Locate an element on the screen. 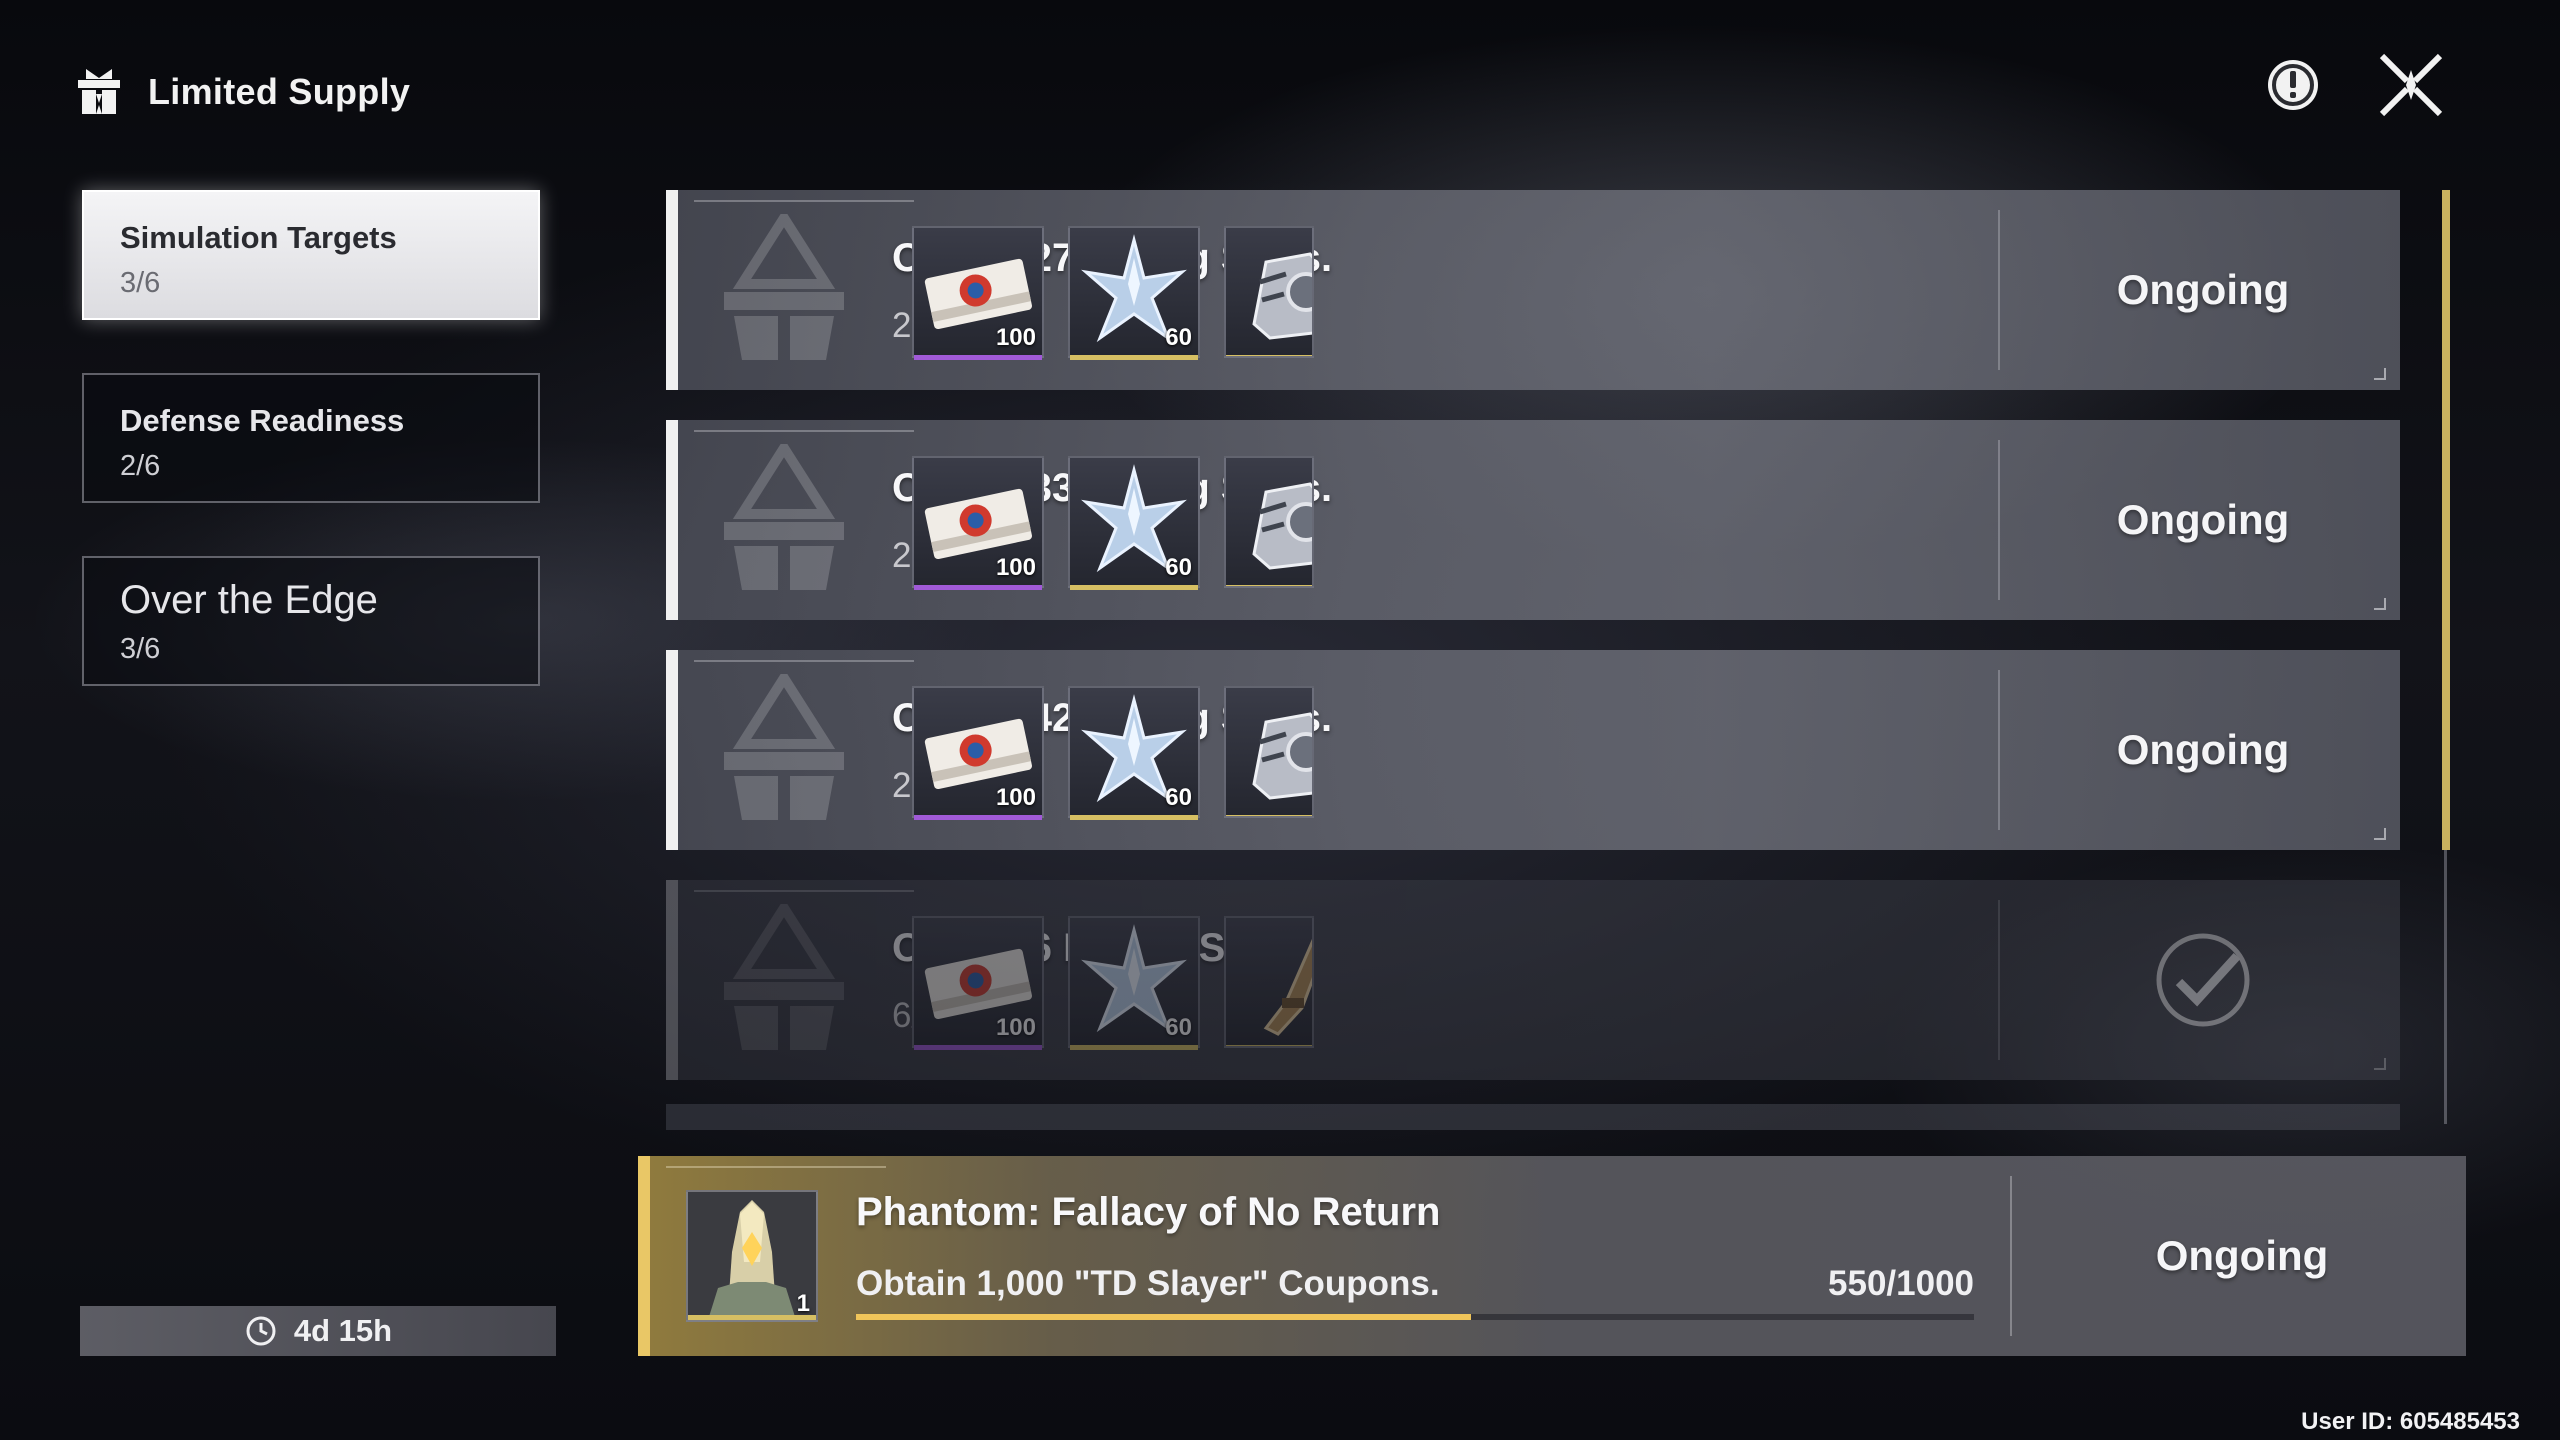 The width and height of the screenshot is (2560, 1440). page-title: Limited Supply is located at coordinates (279, 91).